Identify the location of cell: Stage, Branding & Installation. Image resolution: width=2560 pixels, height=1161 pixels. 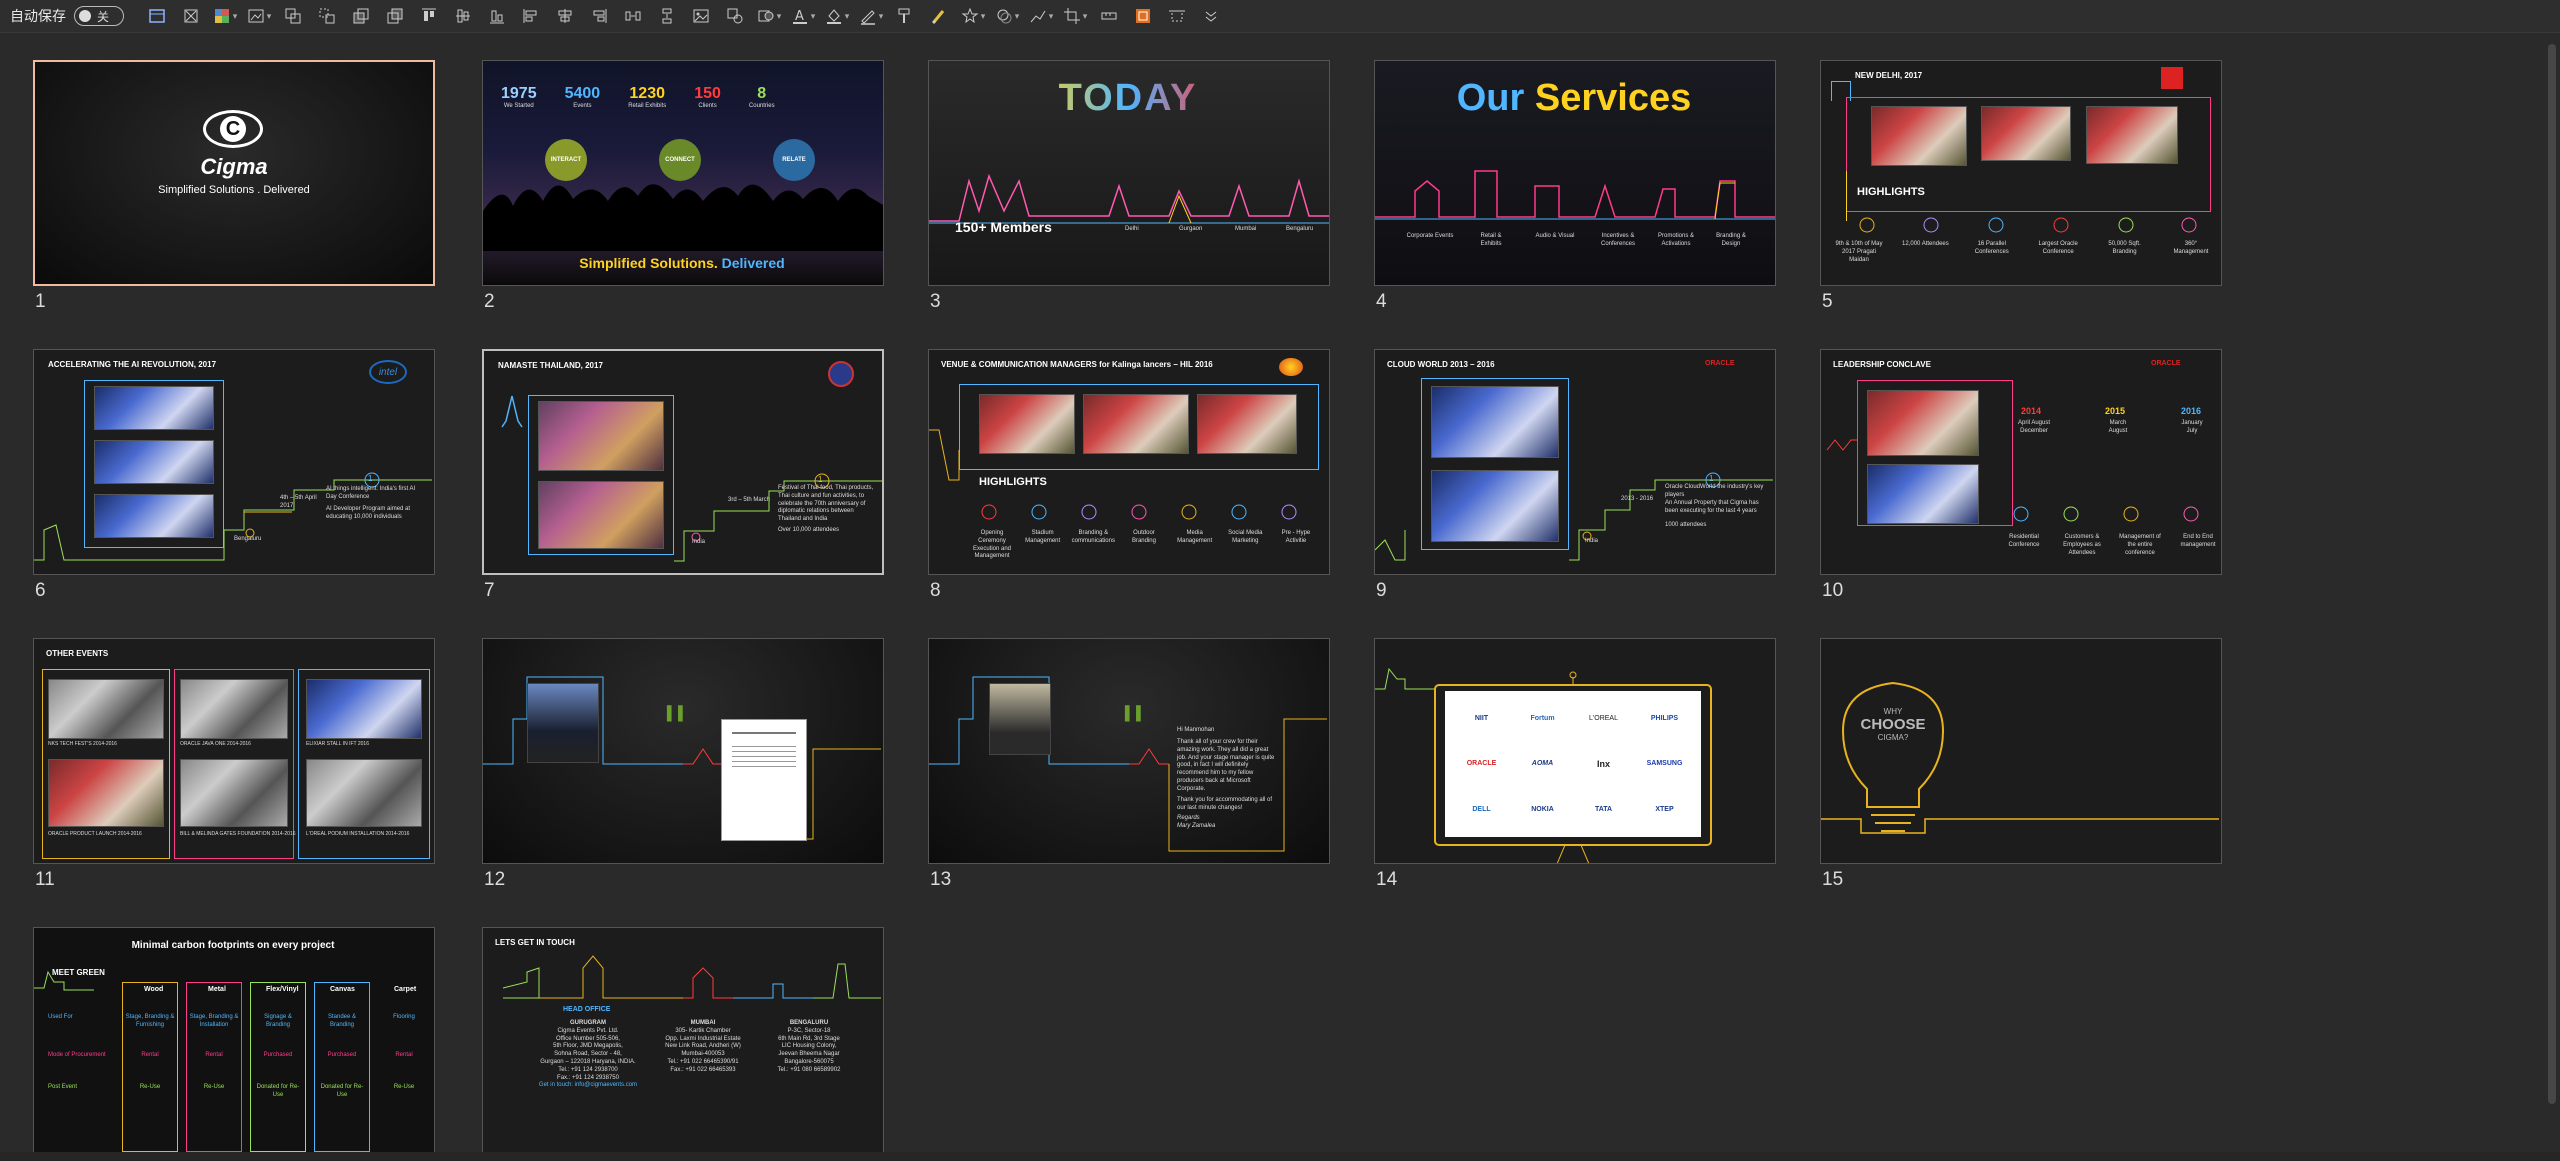
(214, 1021).